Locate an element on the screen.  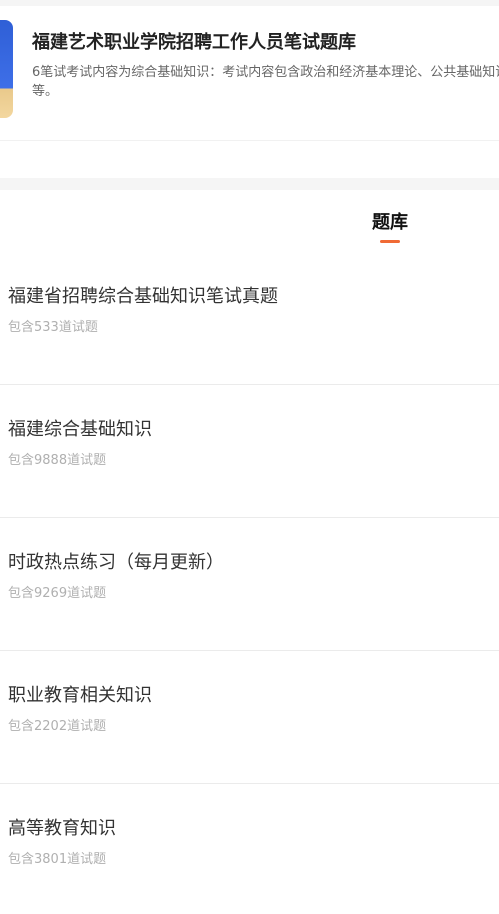
book-cover-image is located at coordinates (6, 69).